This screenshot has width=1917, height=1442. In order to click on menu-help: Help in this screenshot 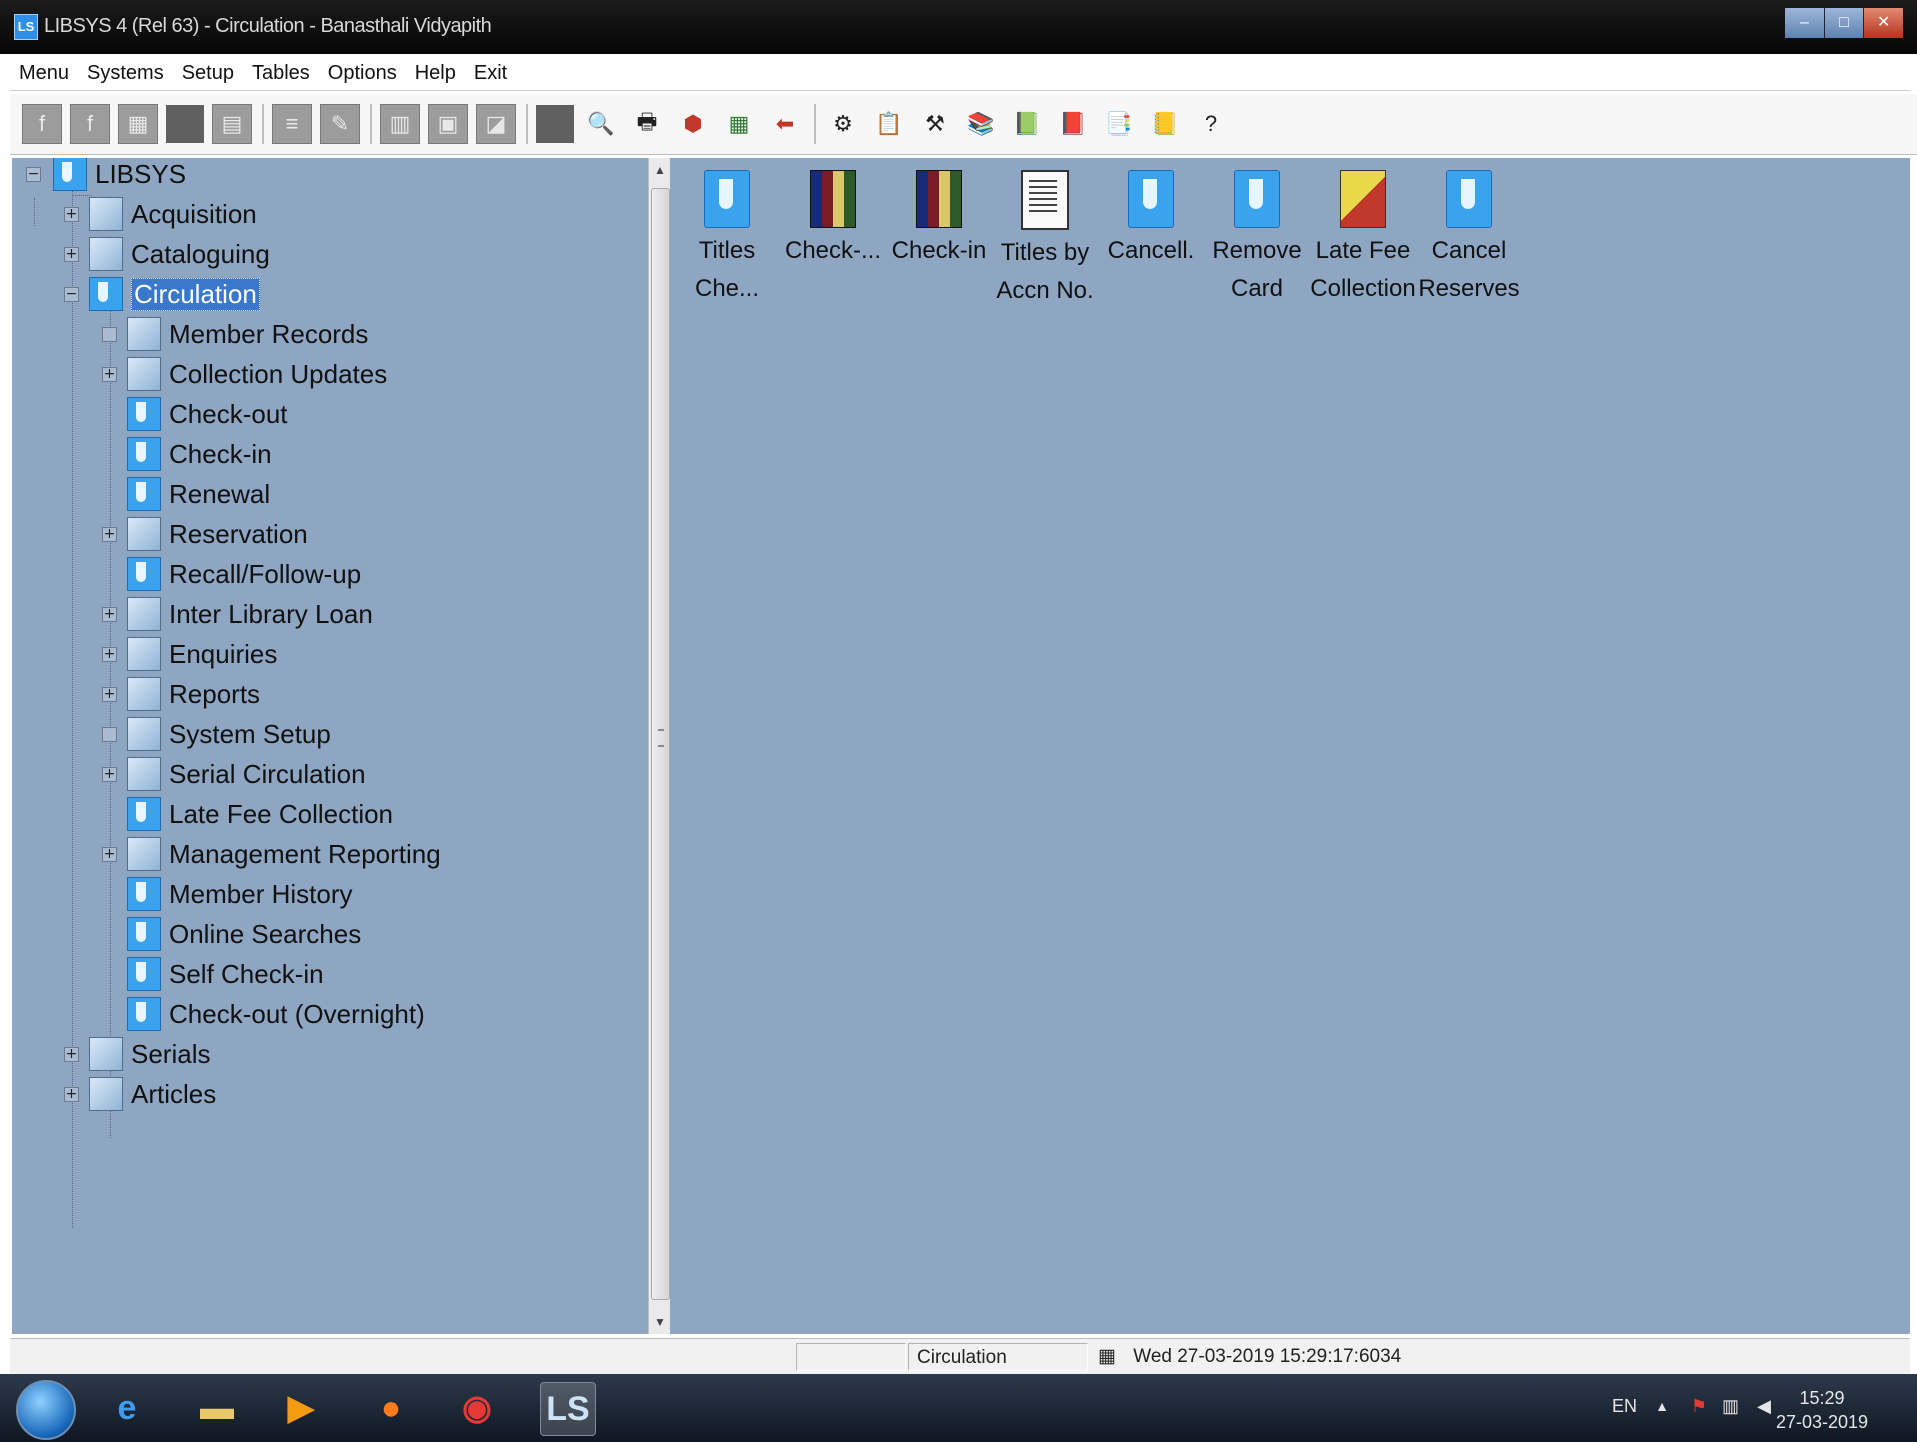, I will do `click(435, 73)`.